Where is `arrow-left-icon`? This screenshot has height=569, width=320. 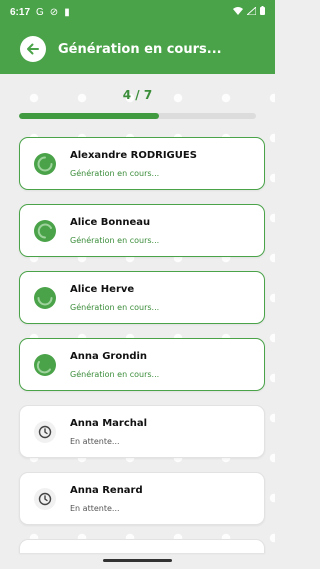
arrow-left-icon is located at coordinates (33, 49).